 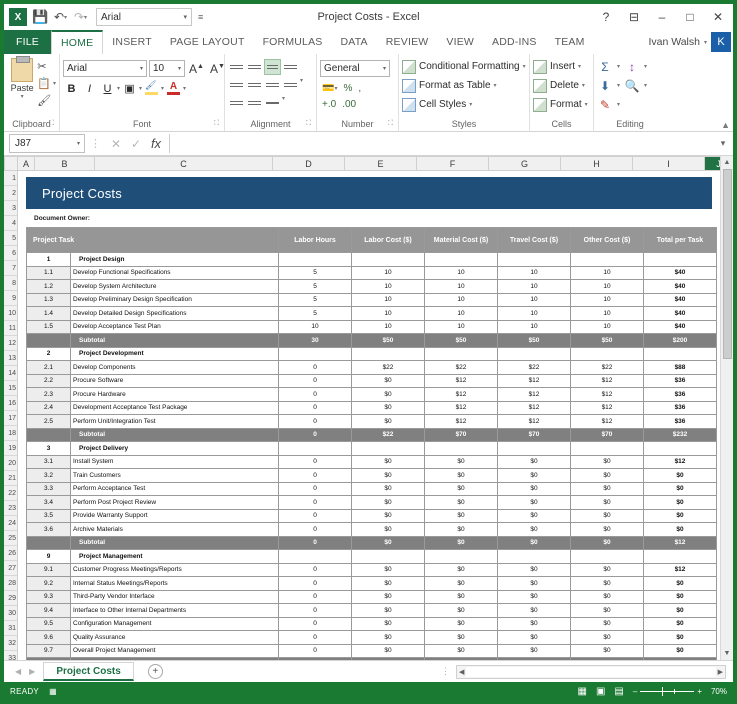 I want to click on insert-cells-button: Insert ▾, so click(x=560, y=66).